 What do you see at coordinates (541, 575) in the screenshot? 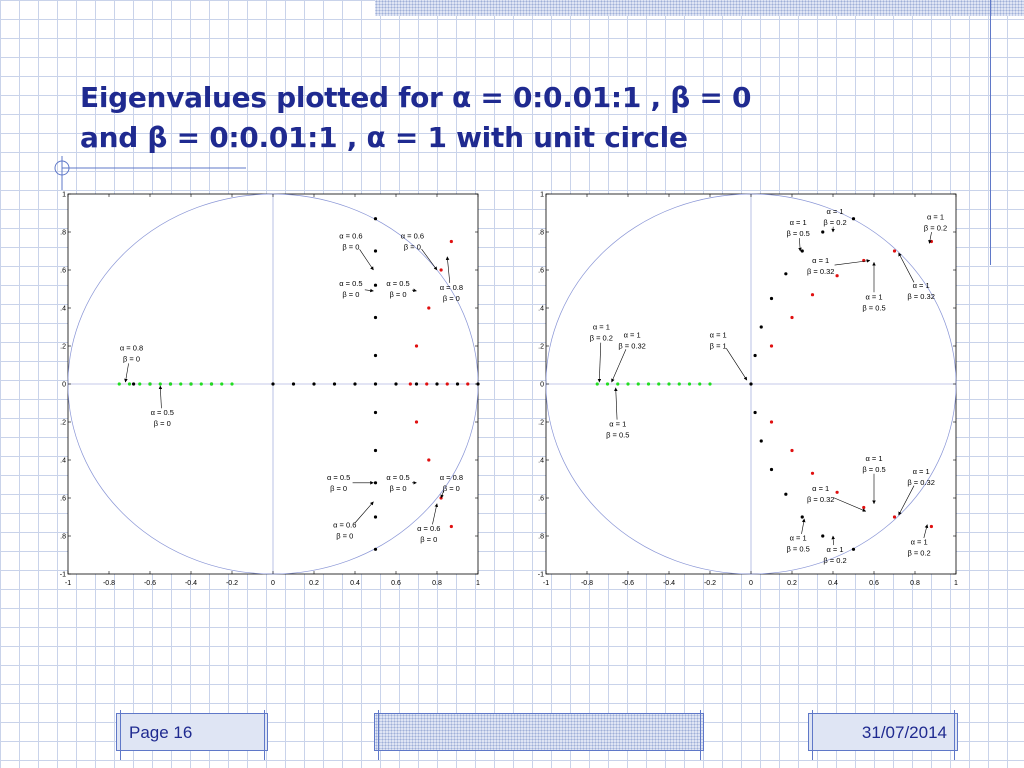
I see `y-tick-label: -1` at bounding box center [541, 575].